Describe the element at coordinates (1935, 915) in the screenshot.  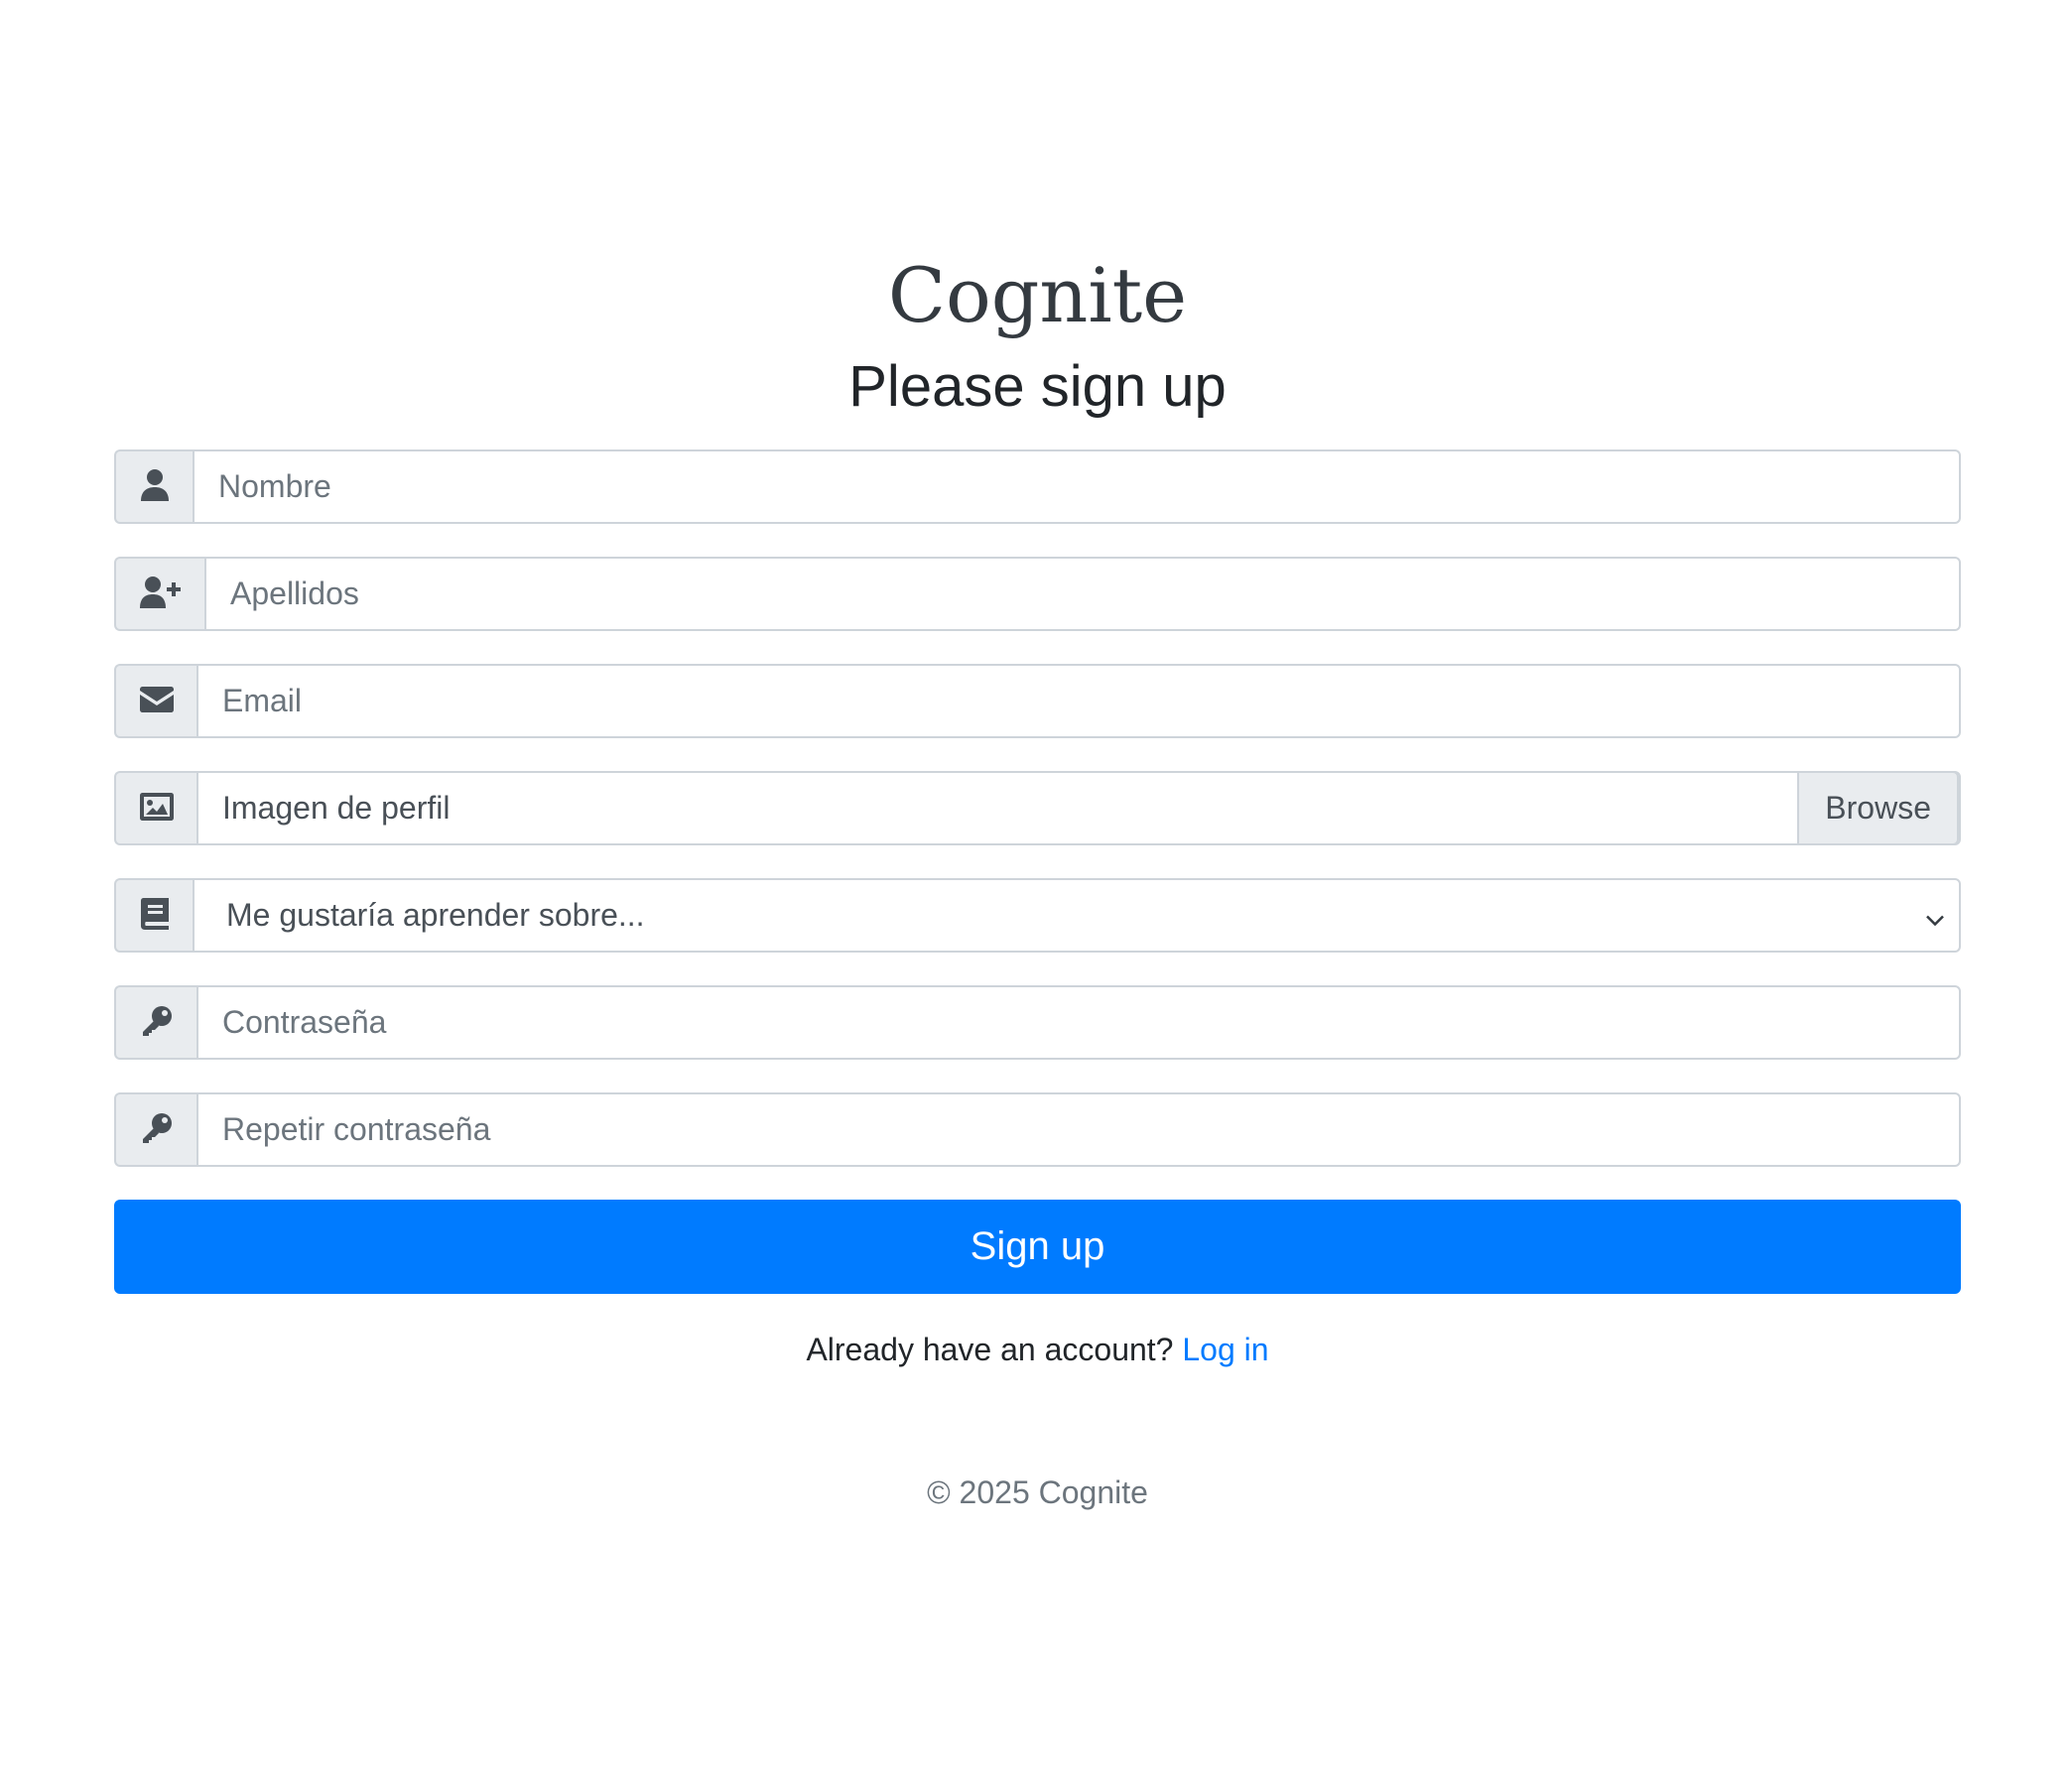
I see `chevron-down-icon` at that location.